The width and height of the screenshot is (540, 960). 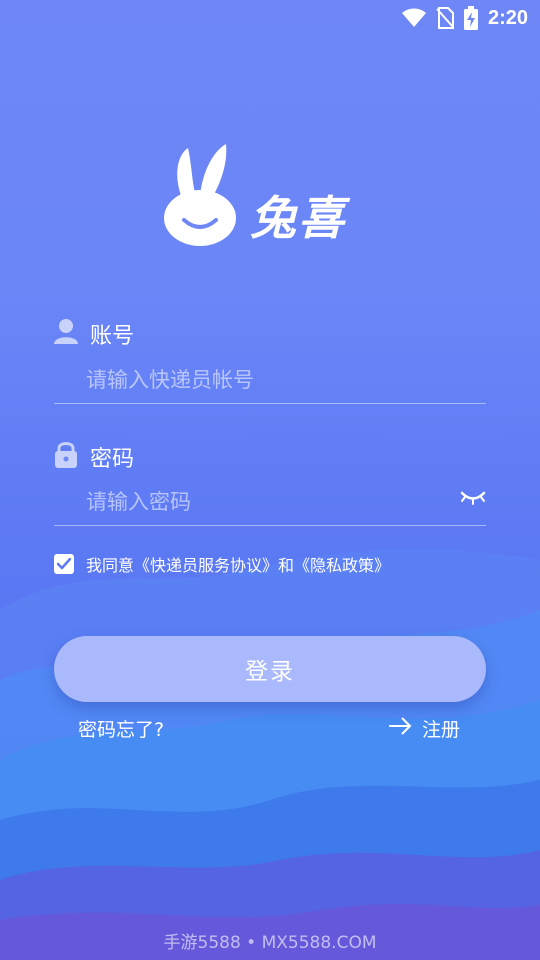 I want to click on agreement-row: 我同意《快递员服务协议》和《隐私政策》, so click(x=222, y=564).